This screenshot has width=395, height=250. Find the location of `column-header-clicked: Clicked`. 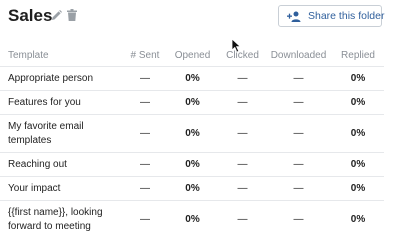

column-header-clicked: Clicked is located at coordinates (242, 55).